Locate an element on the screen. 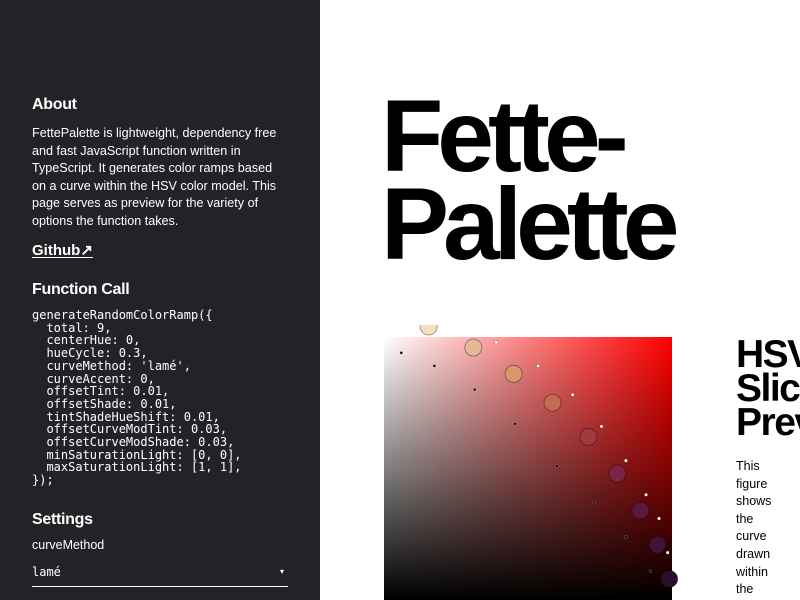  hsv-slice-title: HSV Slic Prev is located at coordinates (768, 389).